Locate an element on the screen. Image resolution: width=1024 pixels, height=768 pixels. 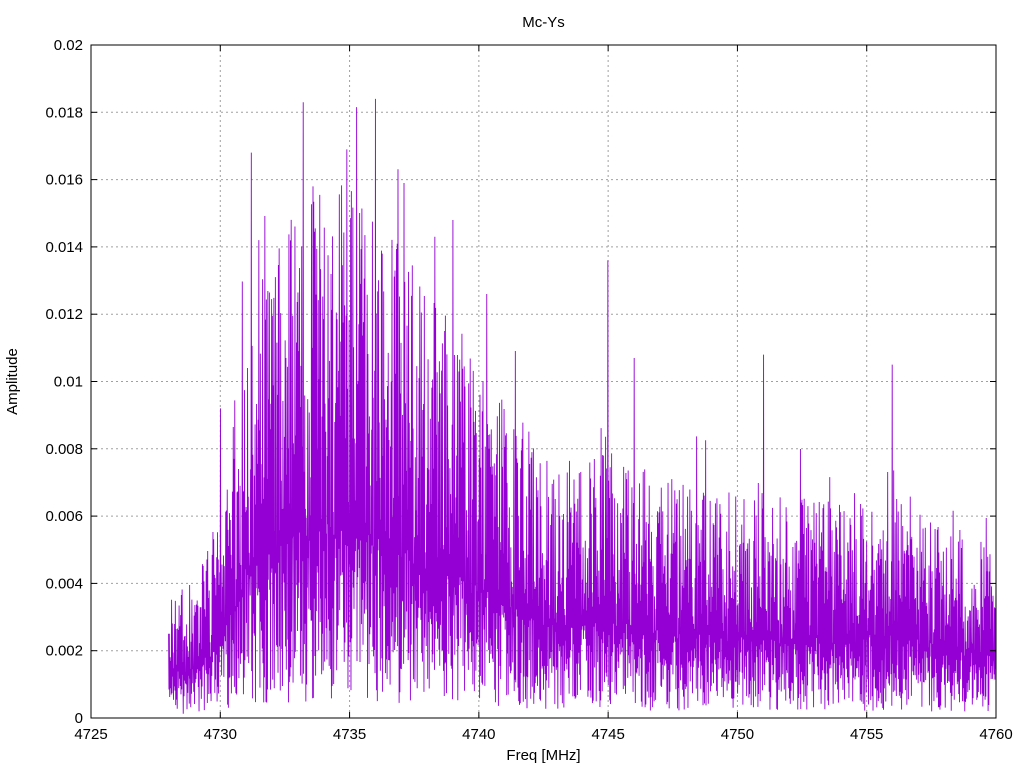
x-tick-label: 4730 is located at coordinates (220, 734).